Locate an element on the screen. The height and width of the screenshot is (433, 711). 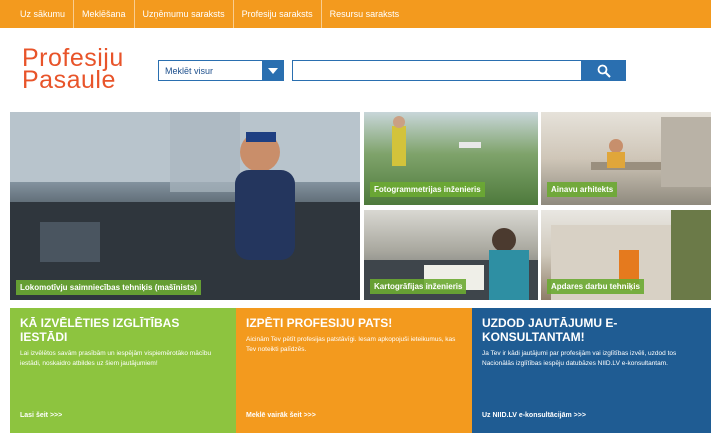
search-input is located at coordinates (437, 70).